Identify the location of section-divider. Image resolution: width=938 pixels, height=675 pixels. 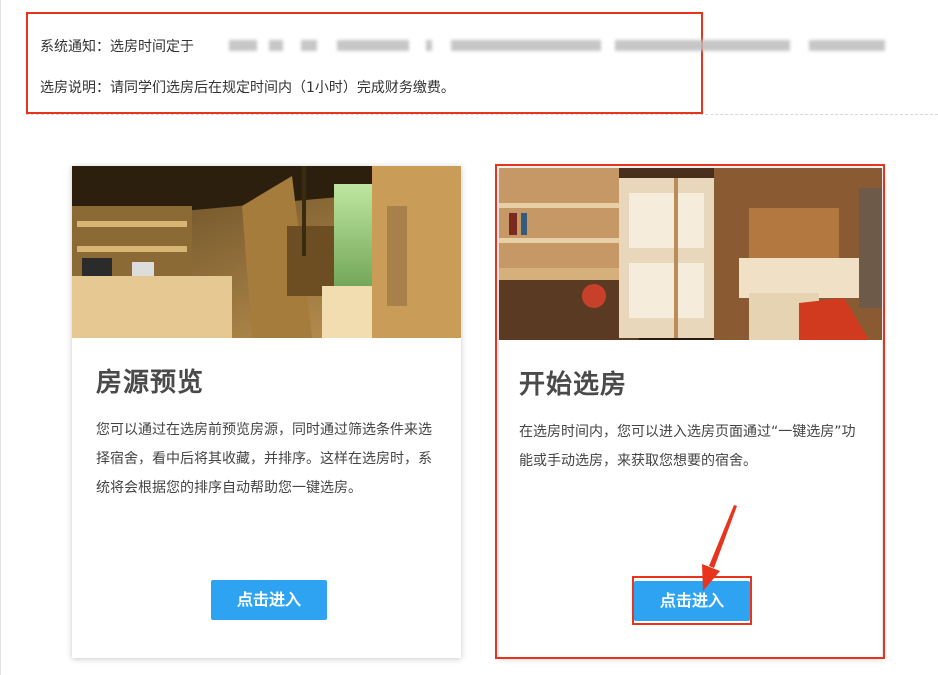
(482, 114).